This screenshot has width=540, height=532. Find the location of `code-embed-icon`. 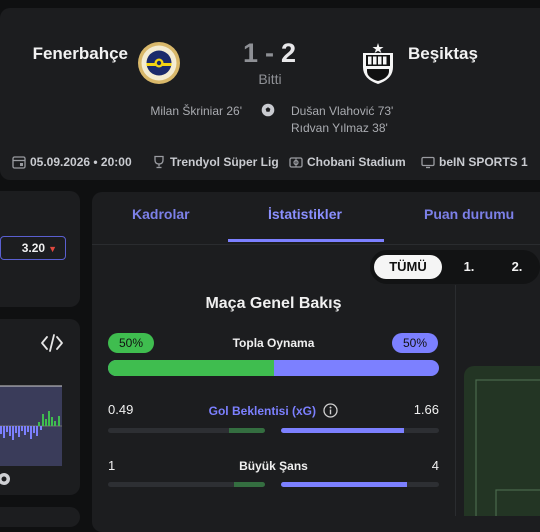

code-embed-icon is located at coordinates (52, 343).